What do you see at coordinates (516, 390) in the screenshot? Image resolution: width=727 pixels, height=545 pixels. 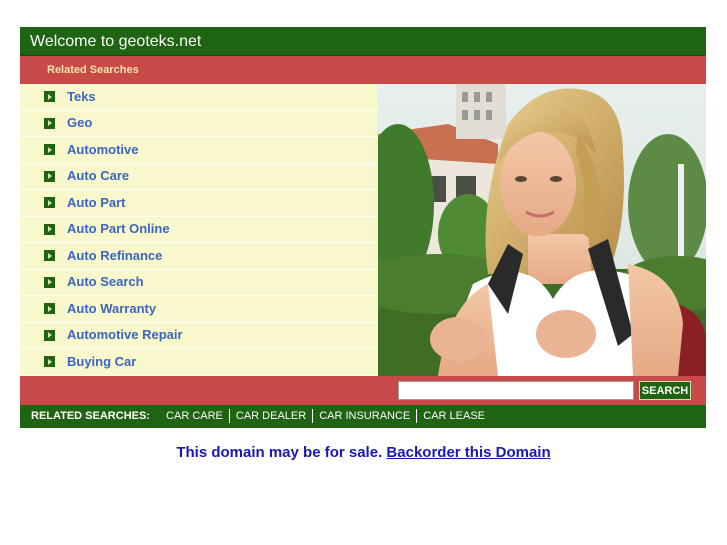 I see `search-input` at bounding box center [516, 390].